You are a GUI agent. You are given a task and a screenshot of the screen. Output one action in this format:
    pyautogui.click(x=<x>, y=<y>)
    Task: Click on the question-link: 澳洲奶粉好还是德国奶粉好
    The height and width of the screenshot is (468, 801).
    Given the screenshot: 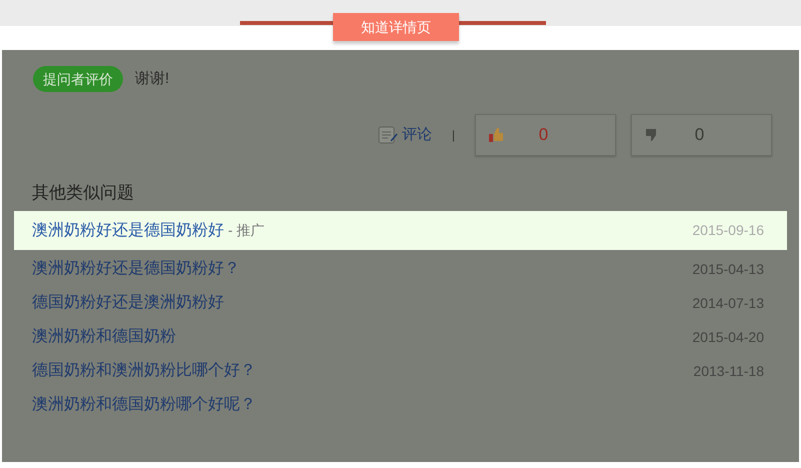 What is the action you would take?
    pyautogui.click(x=128, y=230)
    